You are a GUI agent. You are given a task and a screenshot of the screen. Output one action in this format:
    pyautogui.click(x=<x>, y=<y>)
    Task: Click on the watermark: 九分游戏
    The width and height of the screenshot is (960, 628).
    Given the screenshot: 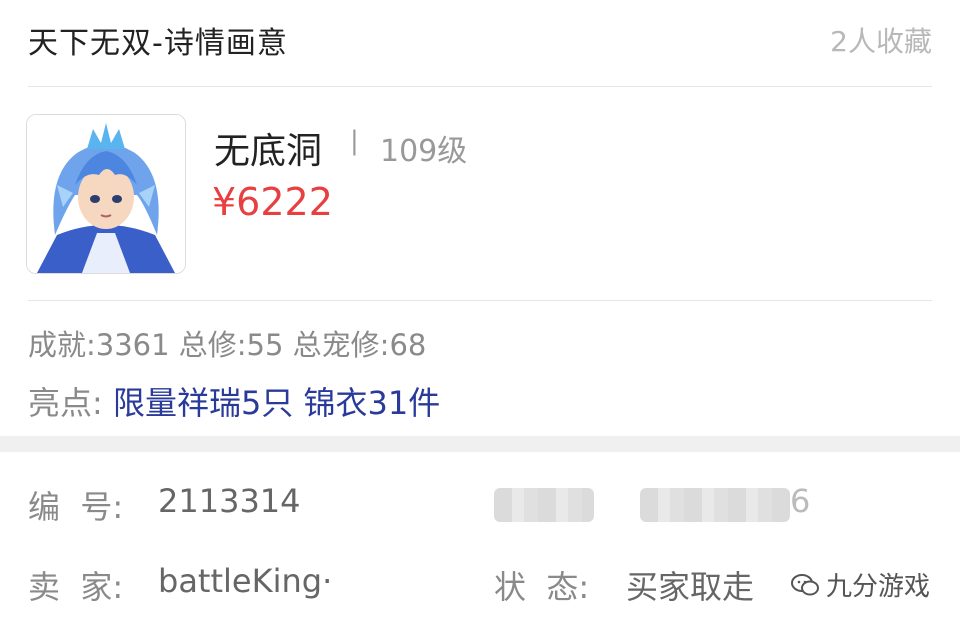 What is the action you would take?
    pyautogui.click(x=860, y=584)
    